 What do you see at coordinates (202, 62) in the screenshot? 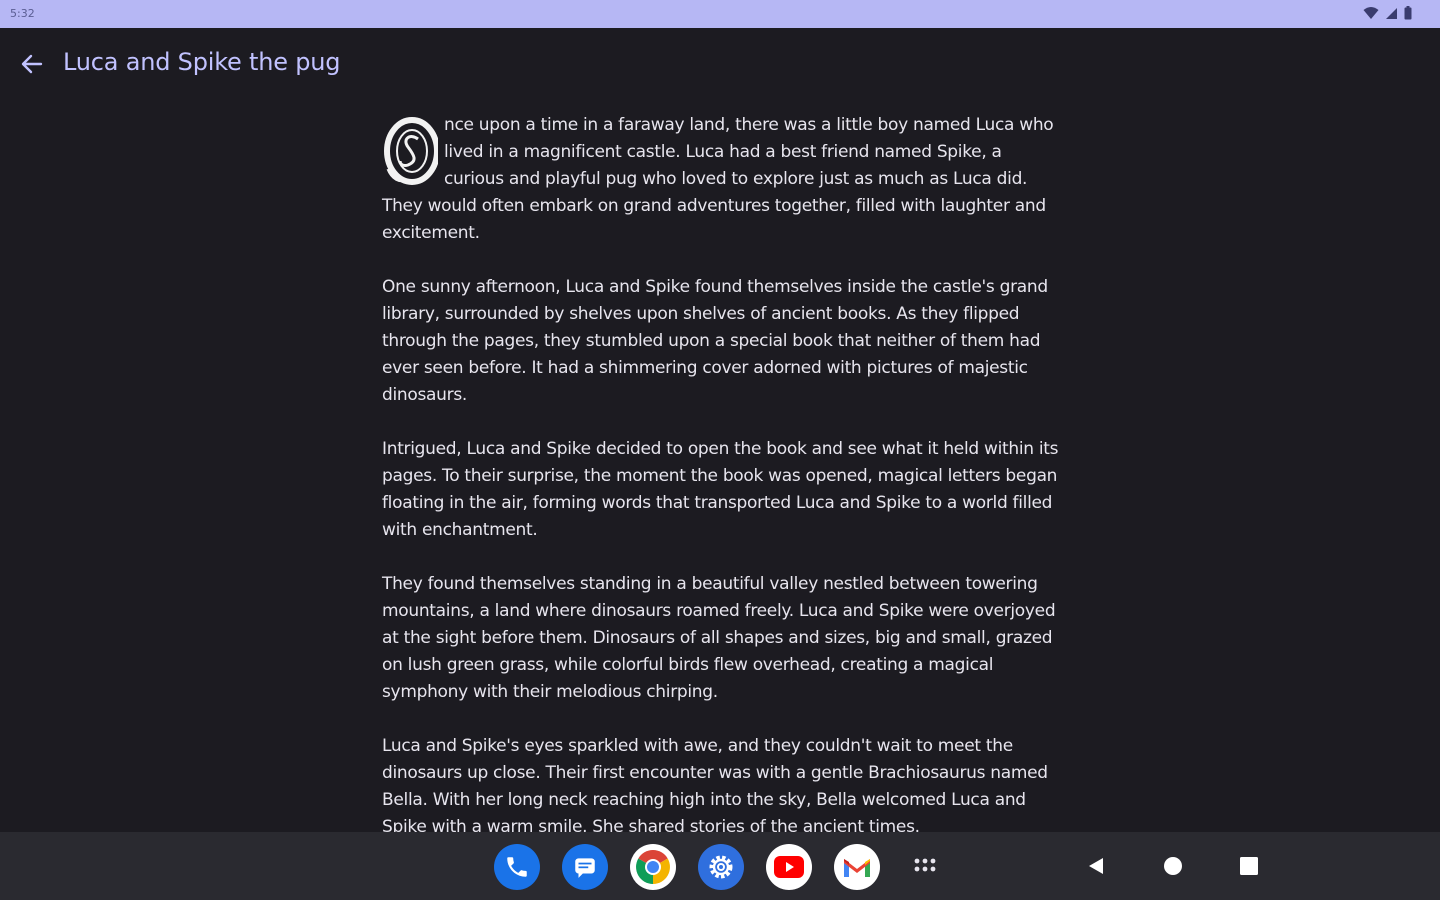
I see `page-title: Luca and Spike the pug` at bounding box center [202, 62].